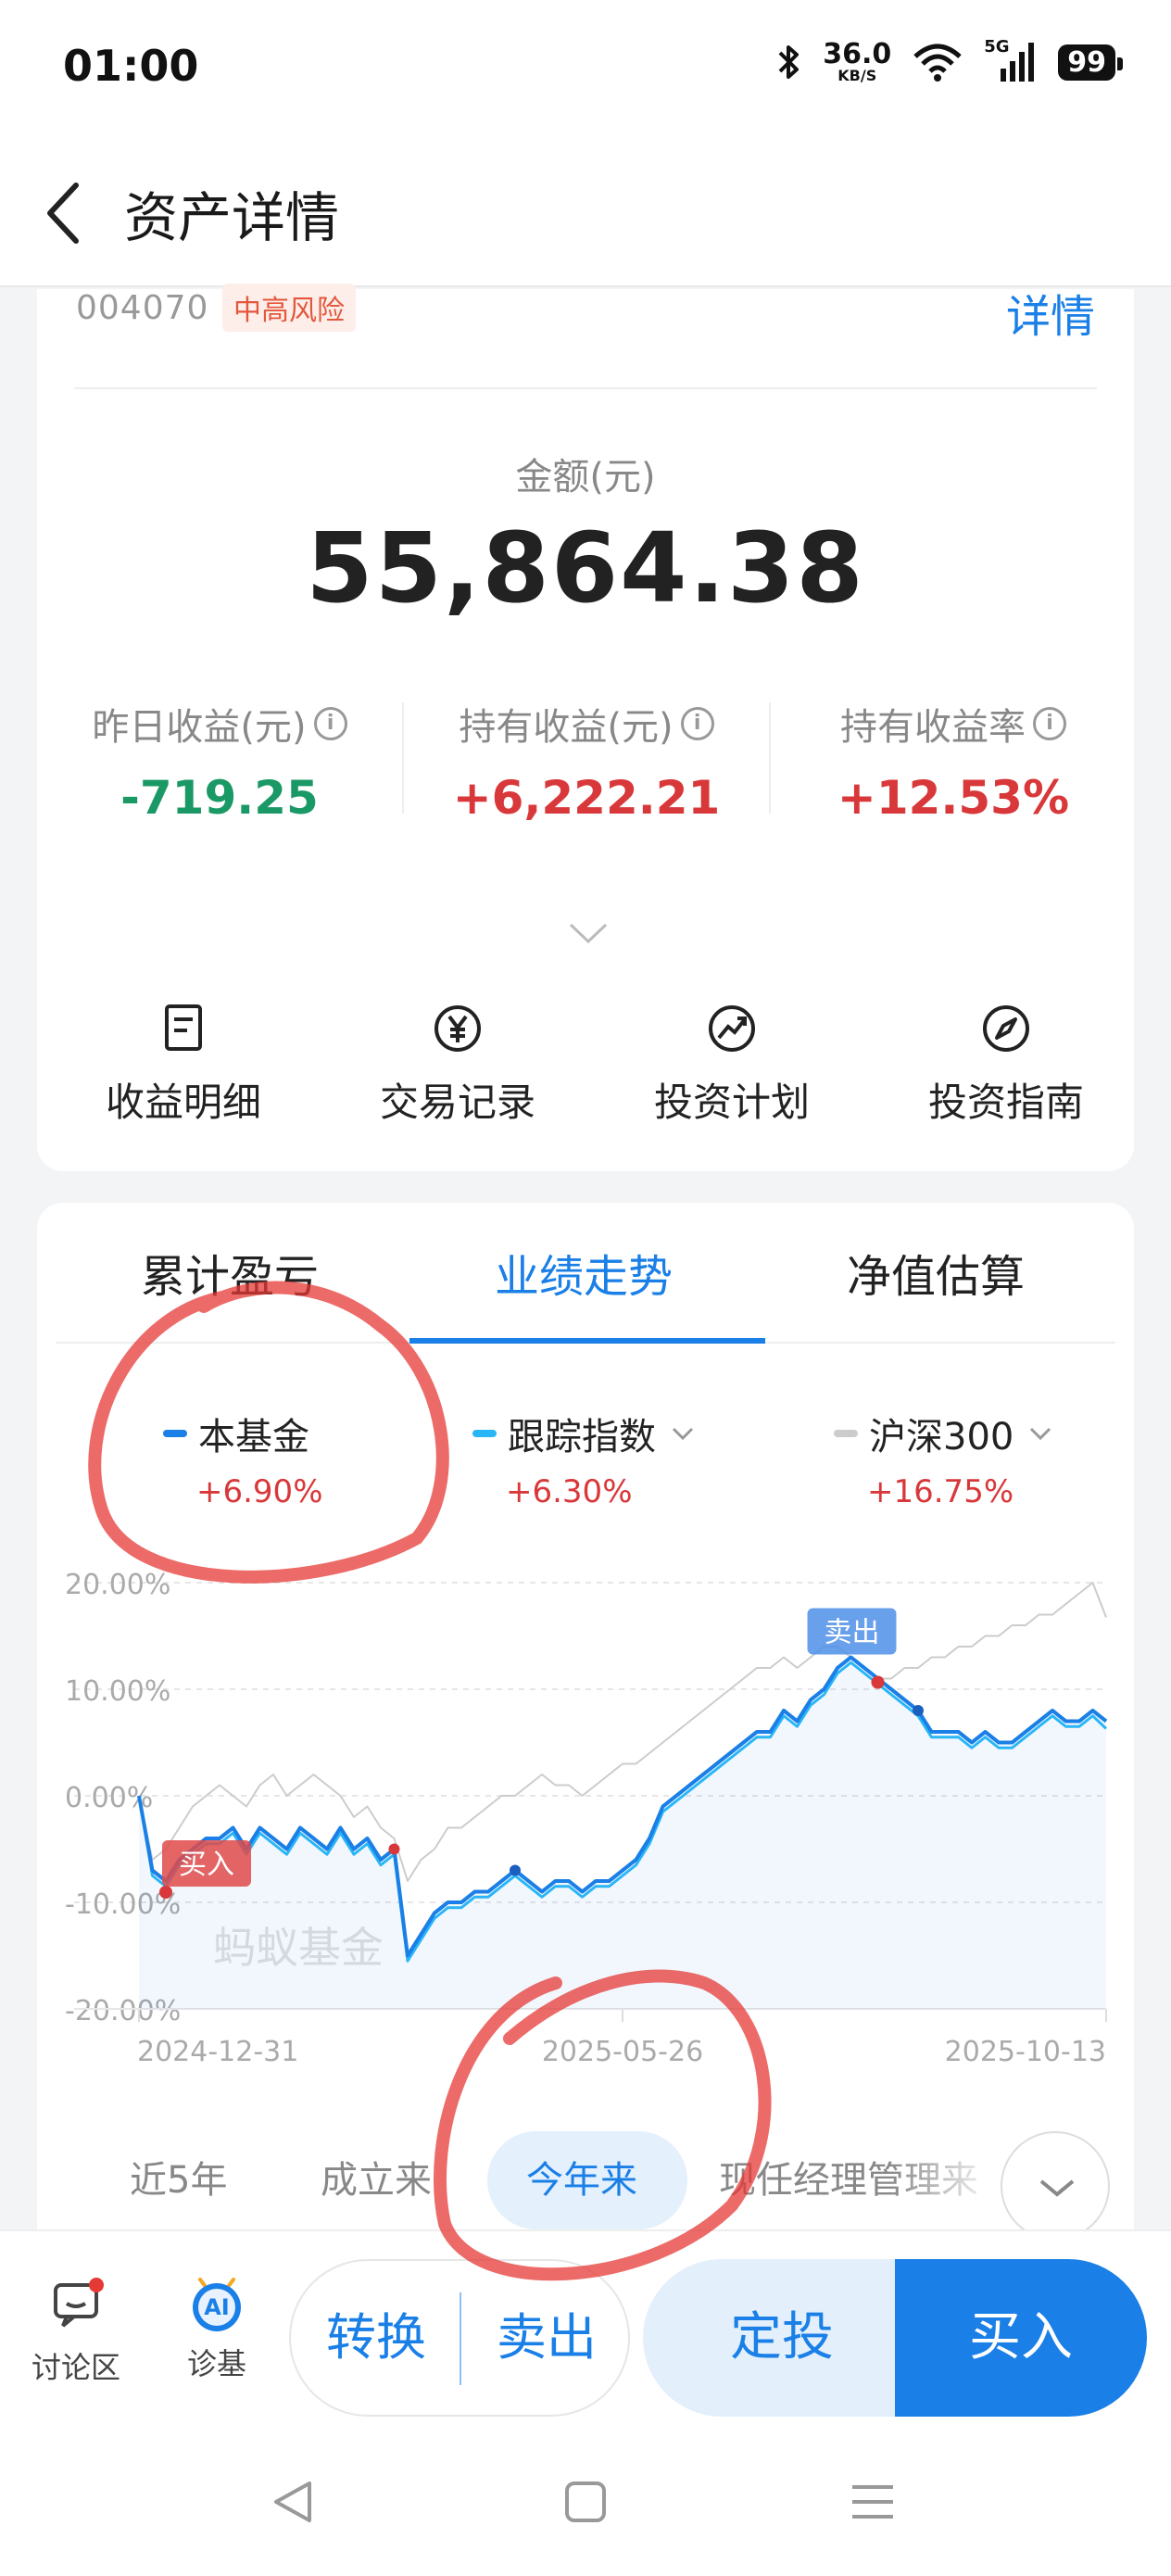 The height and width of the screenshot is (2576, 1171). What do you see at coordinates (376, 2338) in the screenshot?
I see `convert-button: 转换` at bounding box center [376, 2338].